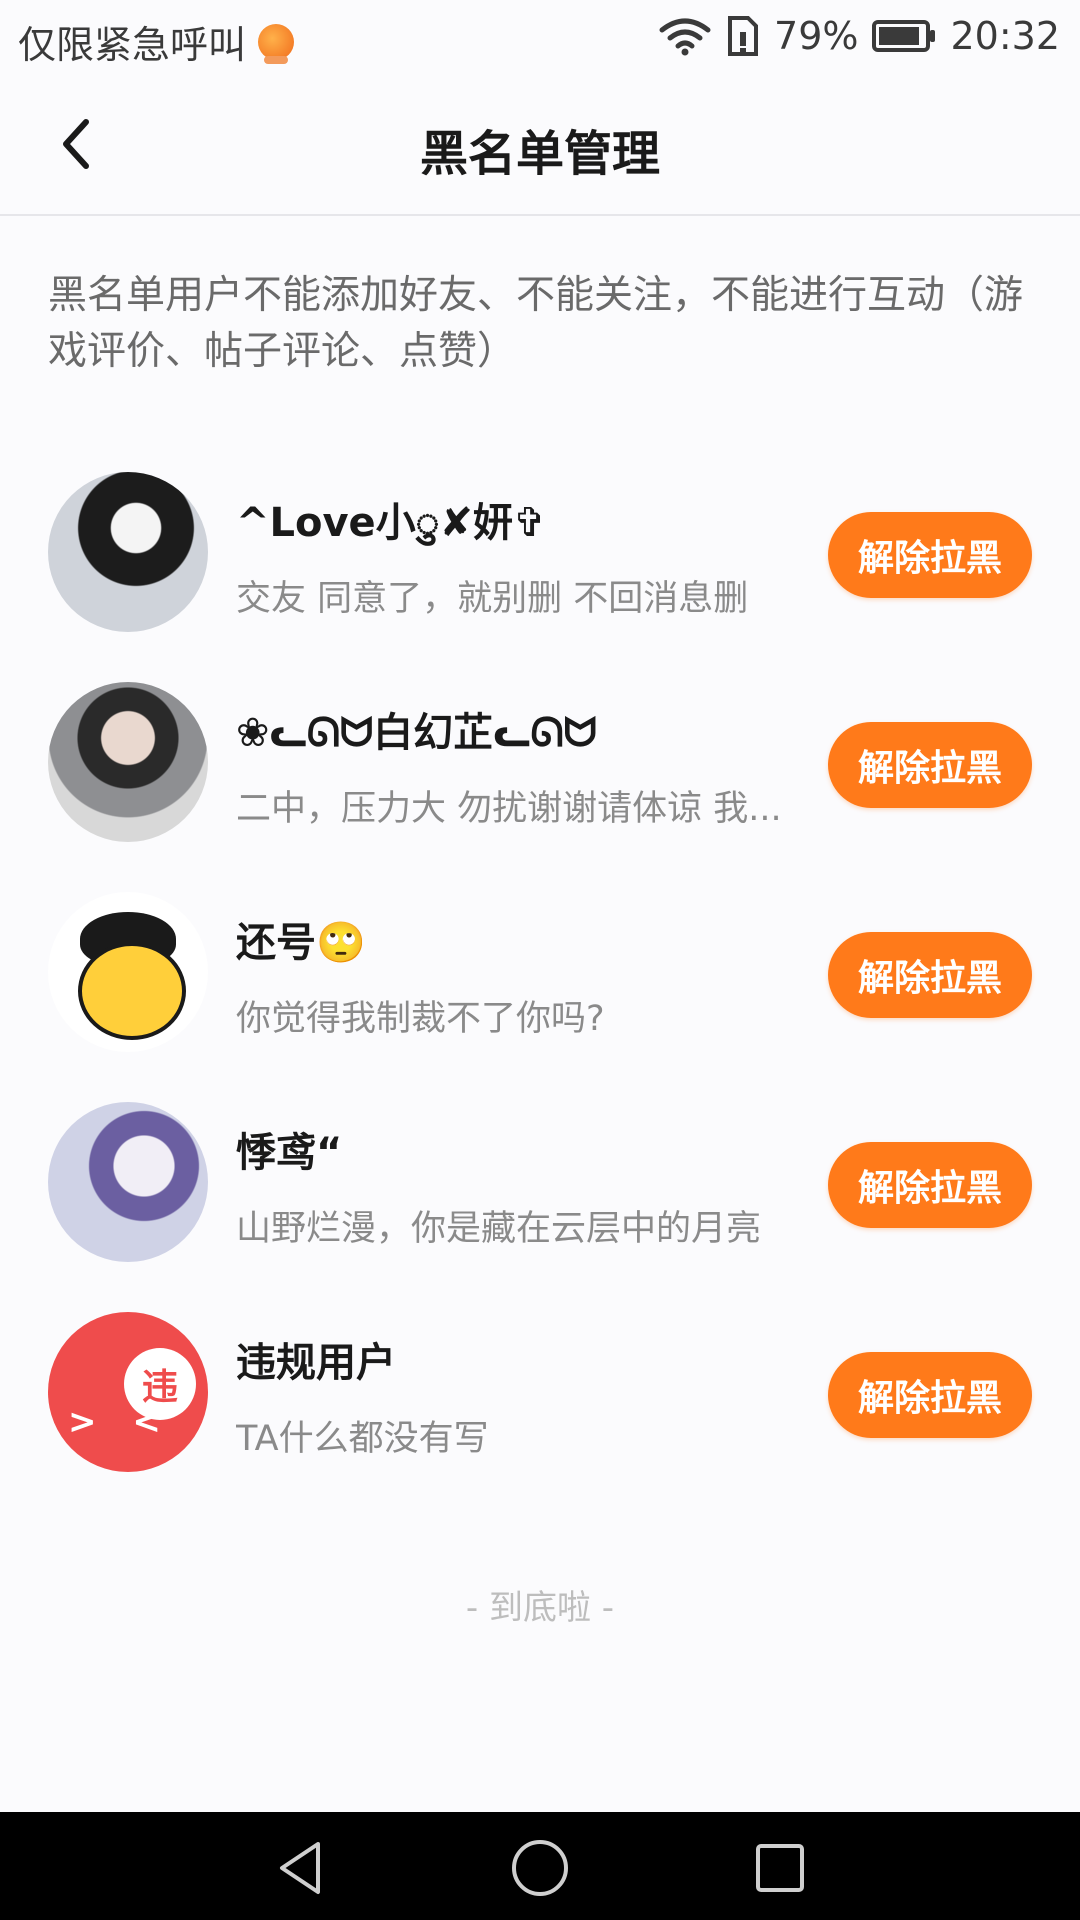  What do you see at coordinates (816, 36) in the screenshot?
I see `battery-percent: 79%` at bounding box center [816, 36].